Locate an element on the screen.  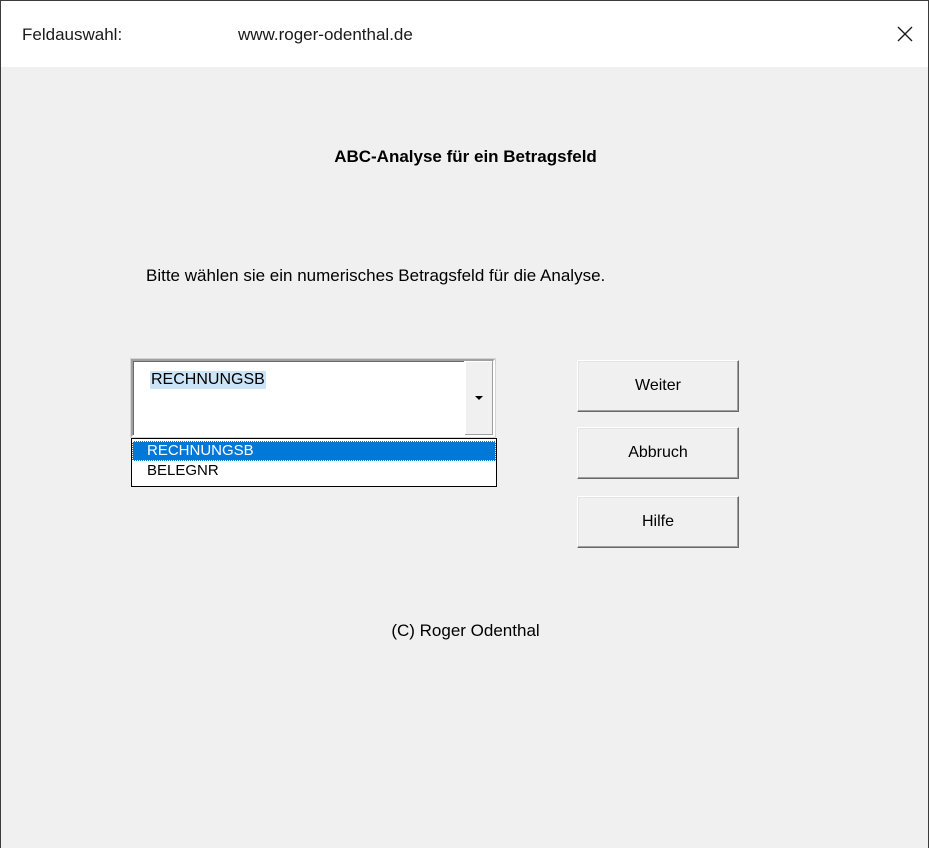
window-title: Feldauswahl: is located at coordinates (72, 34).